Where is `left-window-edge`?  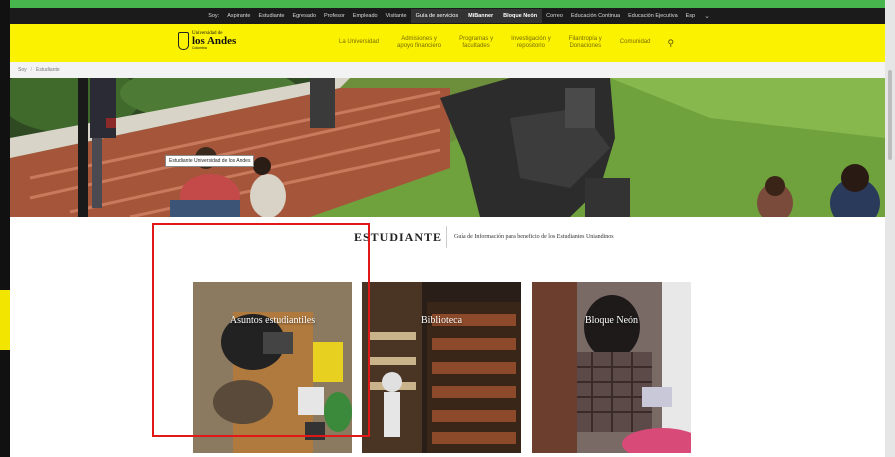
left-window-edge is located at coordinates (5, 228).